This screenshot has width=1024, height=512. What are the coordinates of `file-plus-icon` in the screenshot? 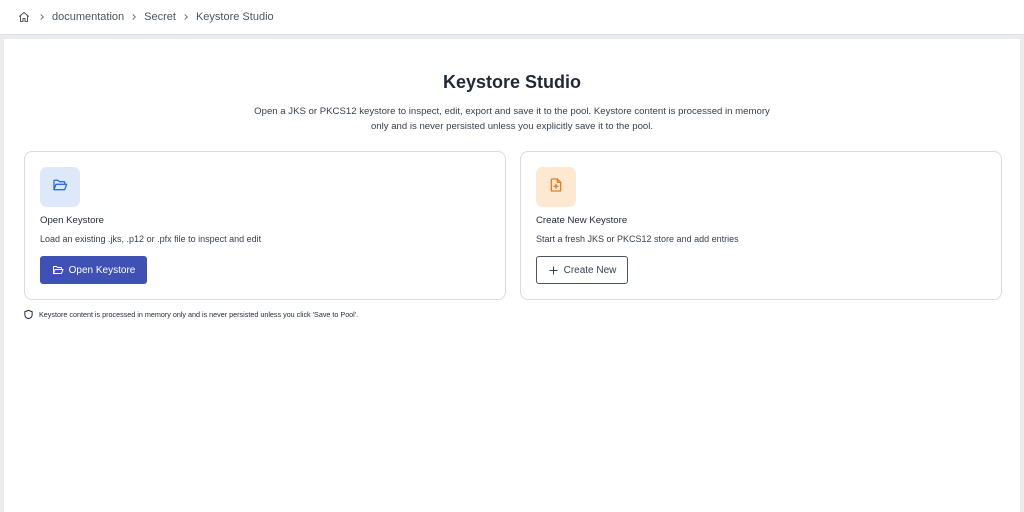 It's located at (556, 187).